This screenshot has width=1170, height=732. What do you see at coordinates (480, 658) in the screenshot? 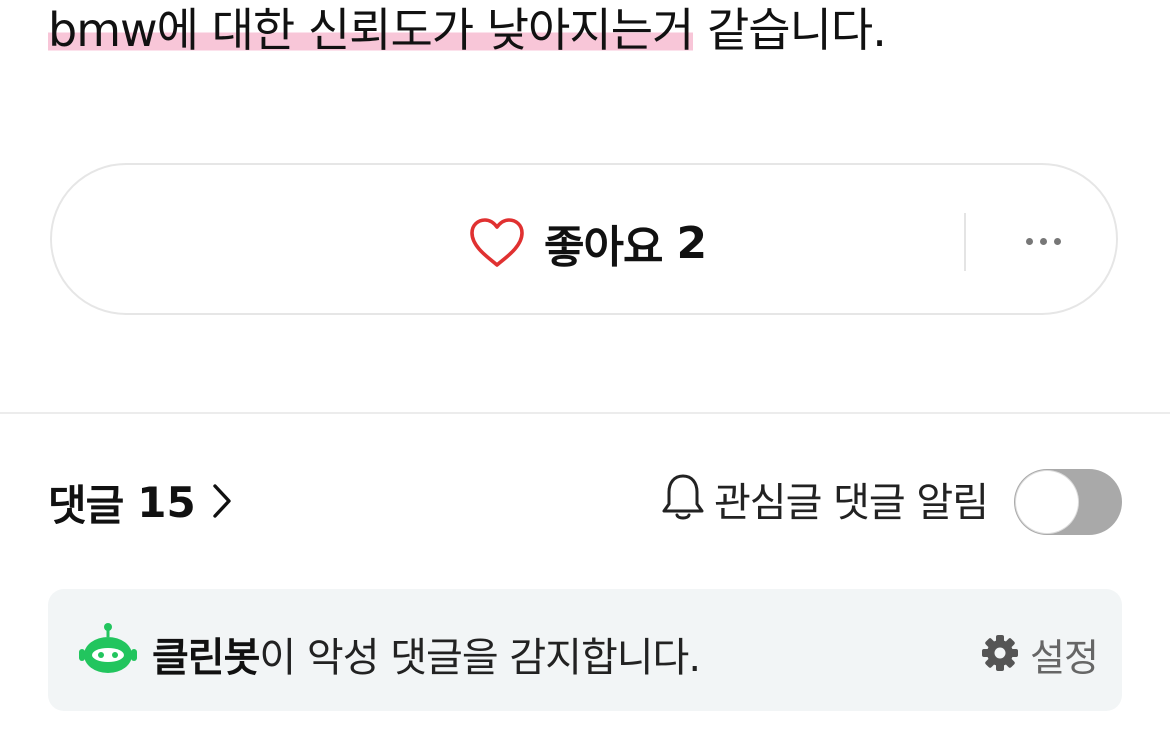
I see `cleanbot-message-text: 이 악성 댓글을 감지합니다.` at bounding box center [480, 658].